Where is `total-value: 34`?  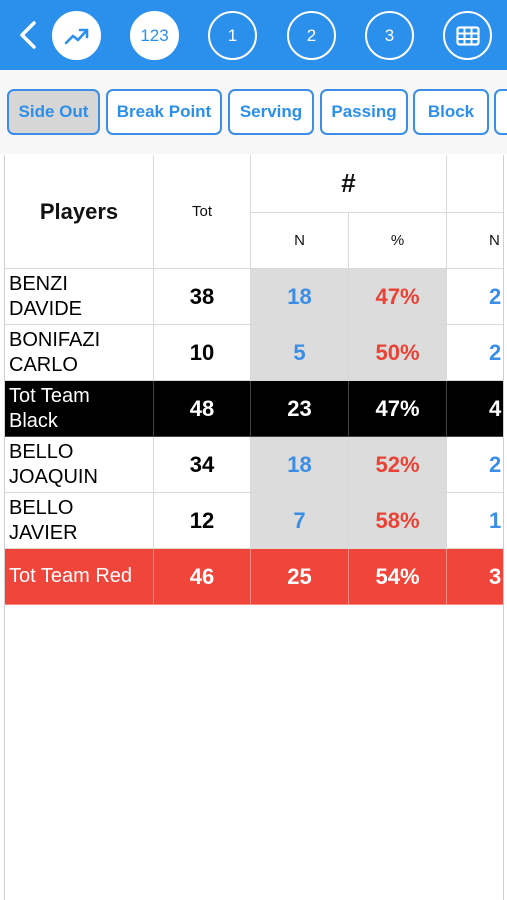 total-value: 34 is located at coordinates (202, 465).